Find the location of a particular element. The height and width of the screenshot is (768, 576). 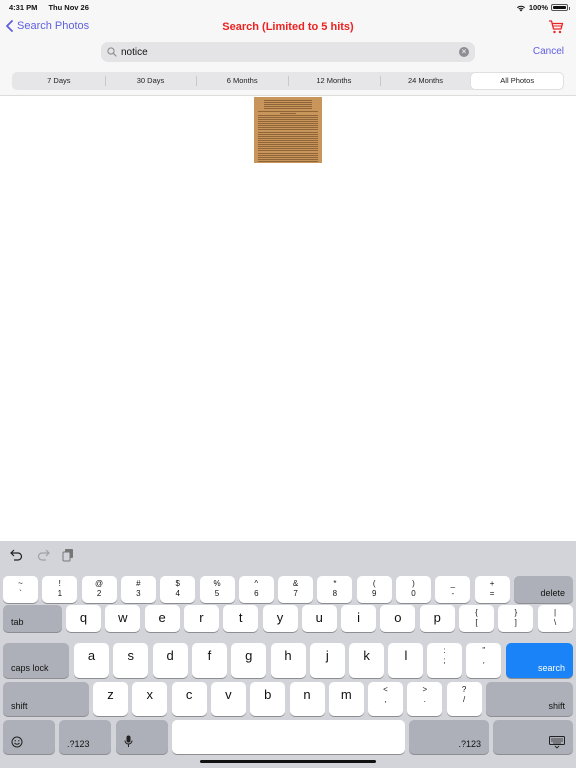

search-input is located at coordinates (290, 52).